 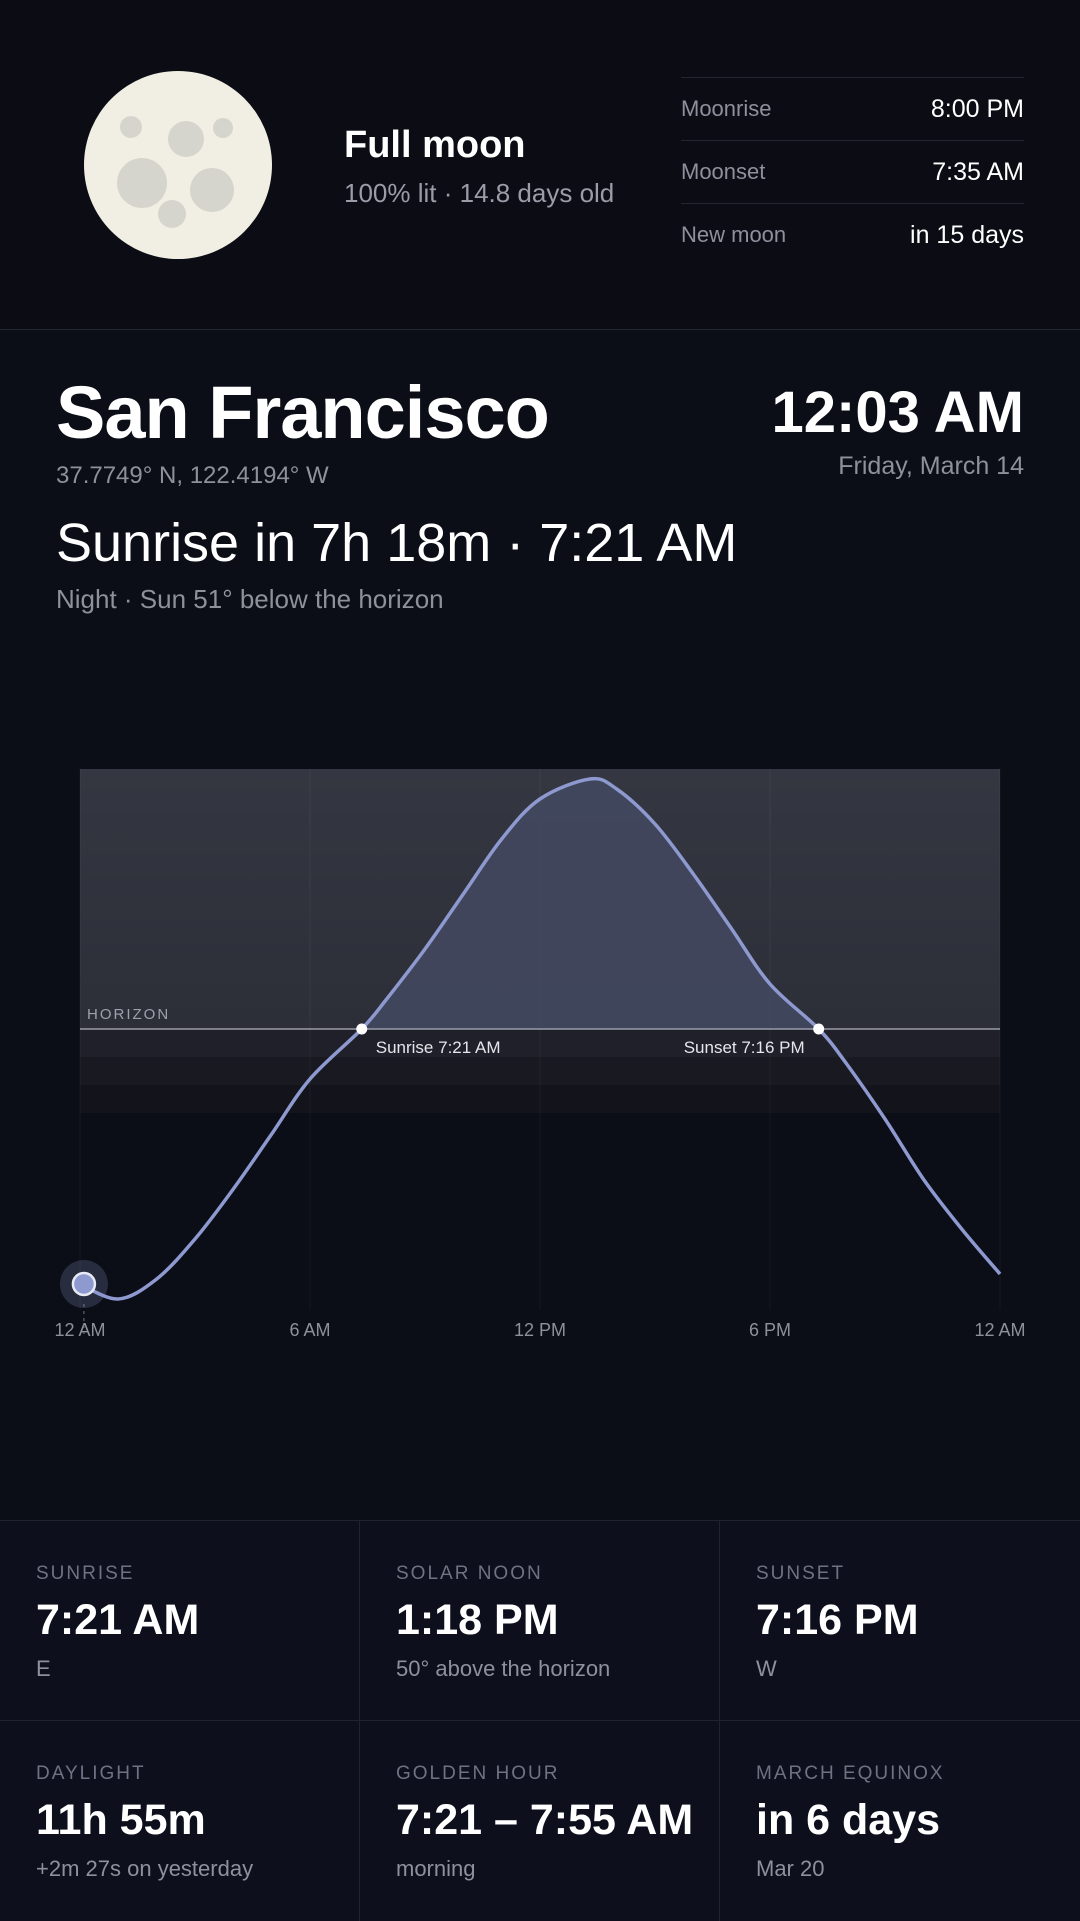 I want to click on sunrise-marker-label: Sunrise 7:21 AM, so click(x=438, y=1047).